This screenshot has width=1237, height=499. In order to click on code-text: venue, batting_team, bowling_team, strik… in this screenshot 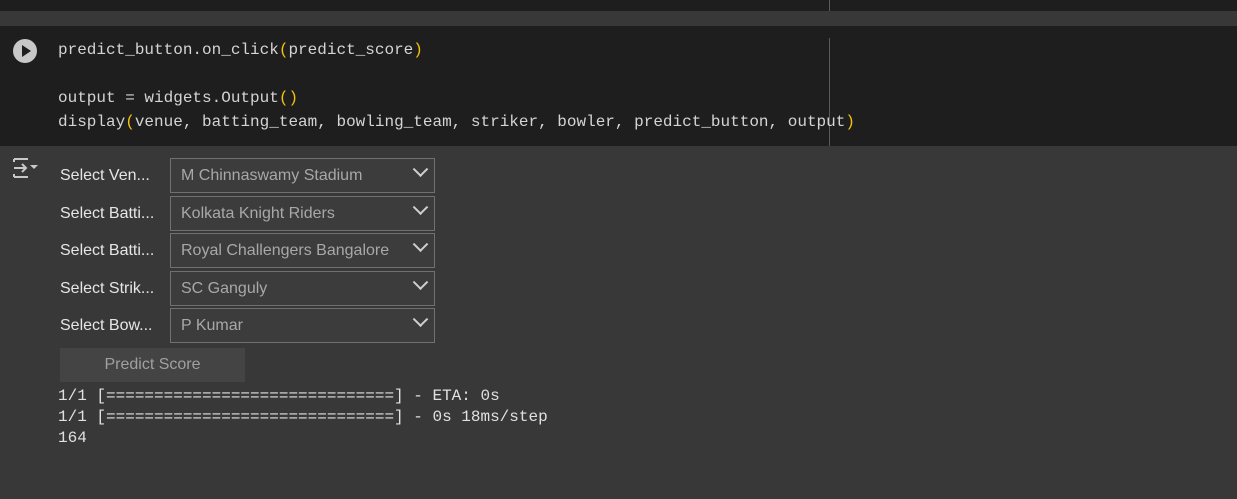, I will do `click(490, 122)`.